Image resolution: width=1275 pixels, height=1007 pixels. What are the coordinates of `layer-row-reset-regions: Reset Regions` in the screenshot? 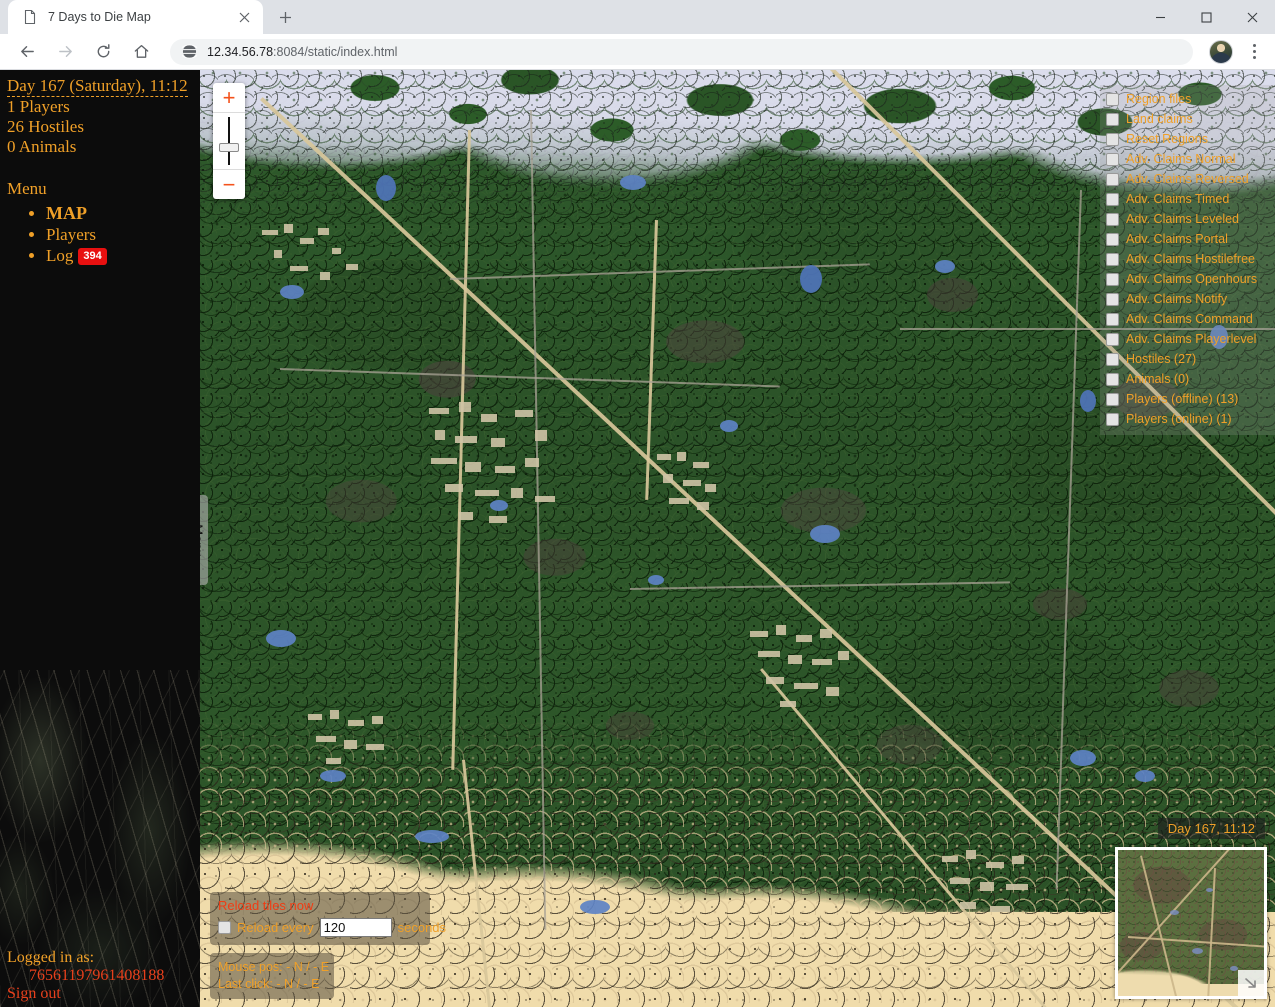 It's located at (1188, 139).